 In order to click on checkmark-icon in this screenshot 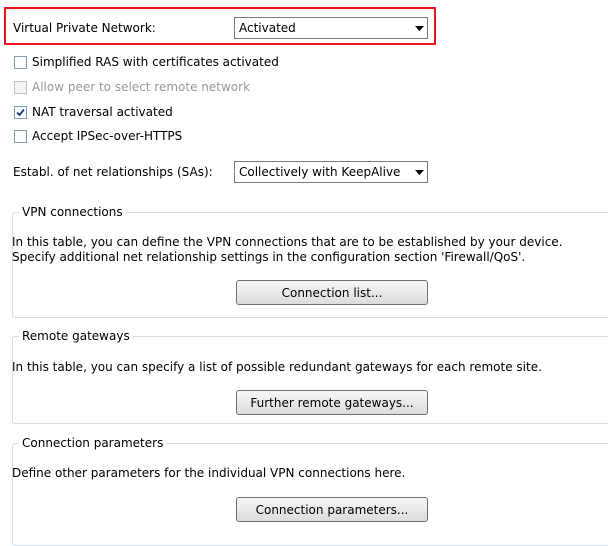, I will do `click(20, 112)`.